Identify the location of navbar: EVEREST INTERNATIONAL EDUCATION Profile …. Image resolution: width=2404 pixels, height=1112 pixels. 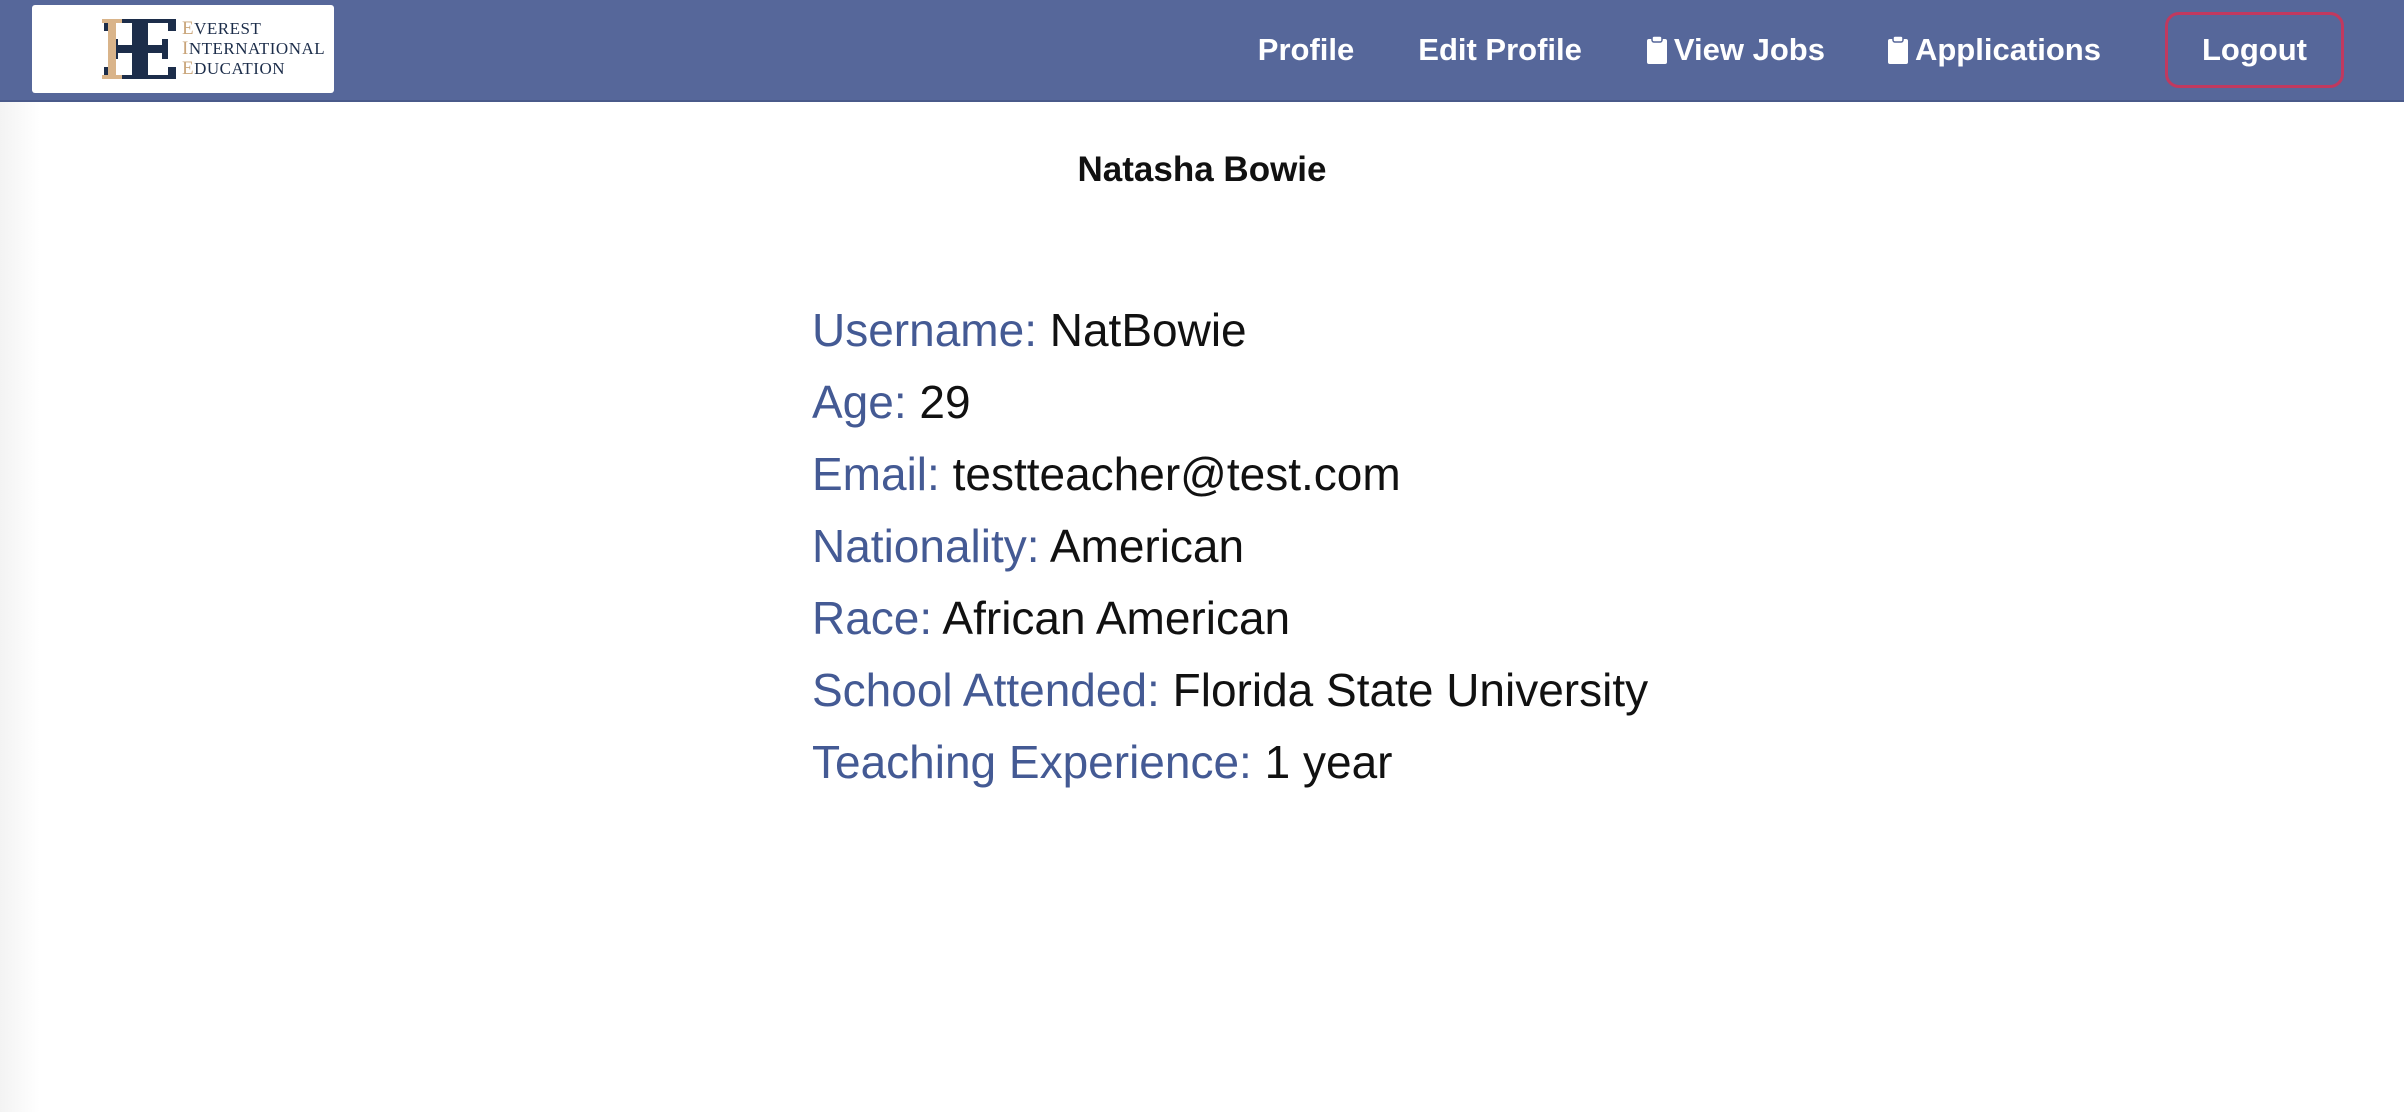
(1202, 51).